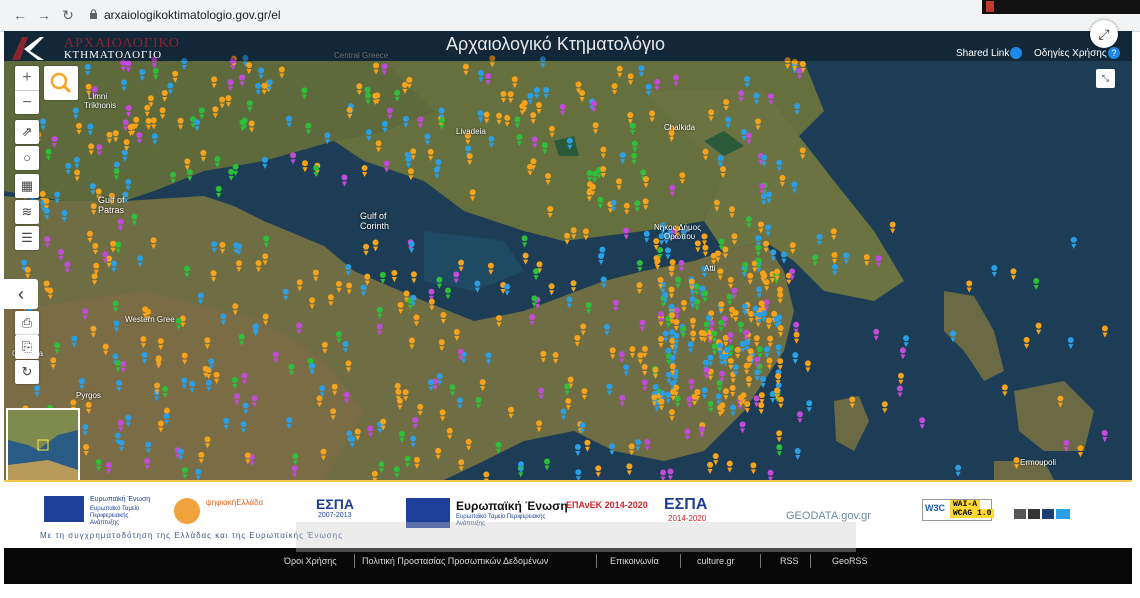 The image size is (1140, 598). Describe the element at coordinates (27, 132) in the screenshot. I see `measure-icon: ⇗` at that location.